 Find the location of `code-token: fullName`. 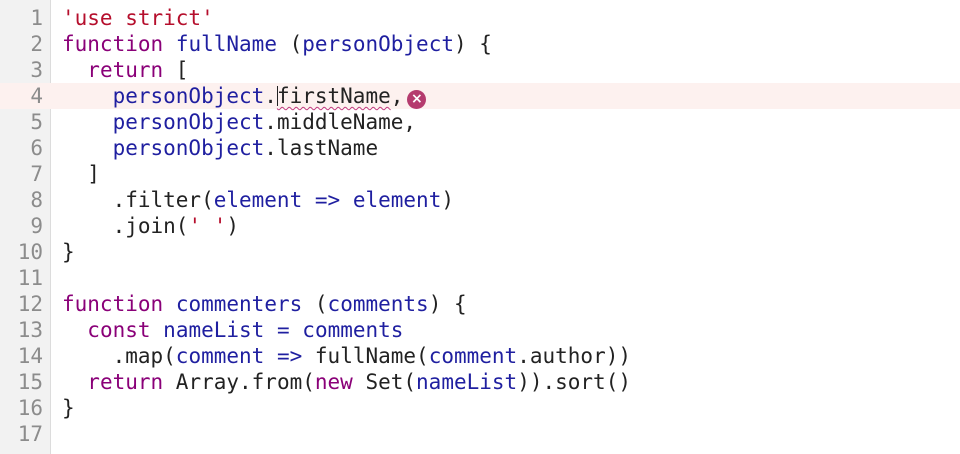

code-token: fullName is located at coordinates (226, 44).